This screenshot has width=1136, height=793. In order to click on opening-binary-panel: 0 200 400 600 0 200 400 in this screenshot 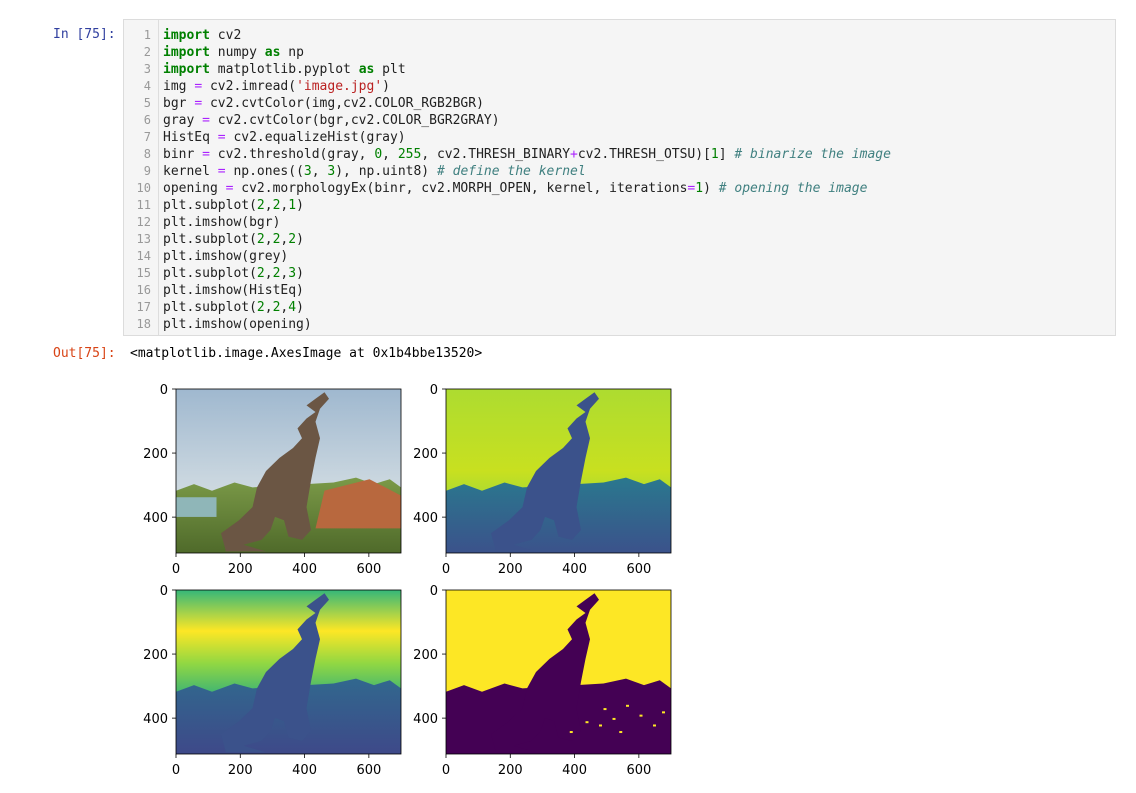, I will do `click(542, 681)`.